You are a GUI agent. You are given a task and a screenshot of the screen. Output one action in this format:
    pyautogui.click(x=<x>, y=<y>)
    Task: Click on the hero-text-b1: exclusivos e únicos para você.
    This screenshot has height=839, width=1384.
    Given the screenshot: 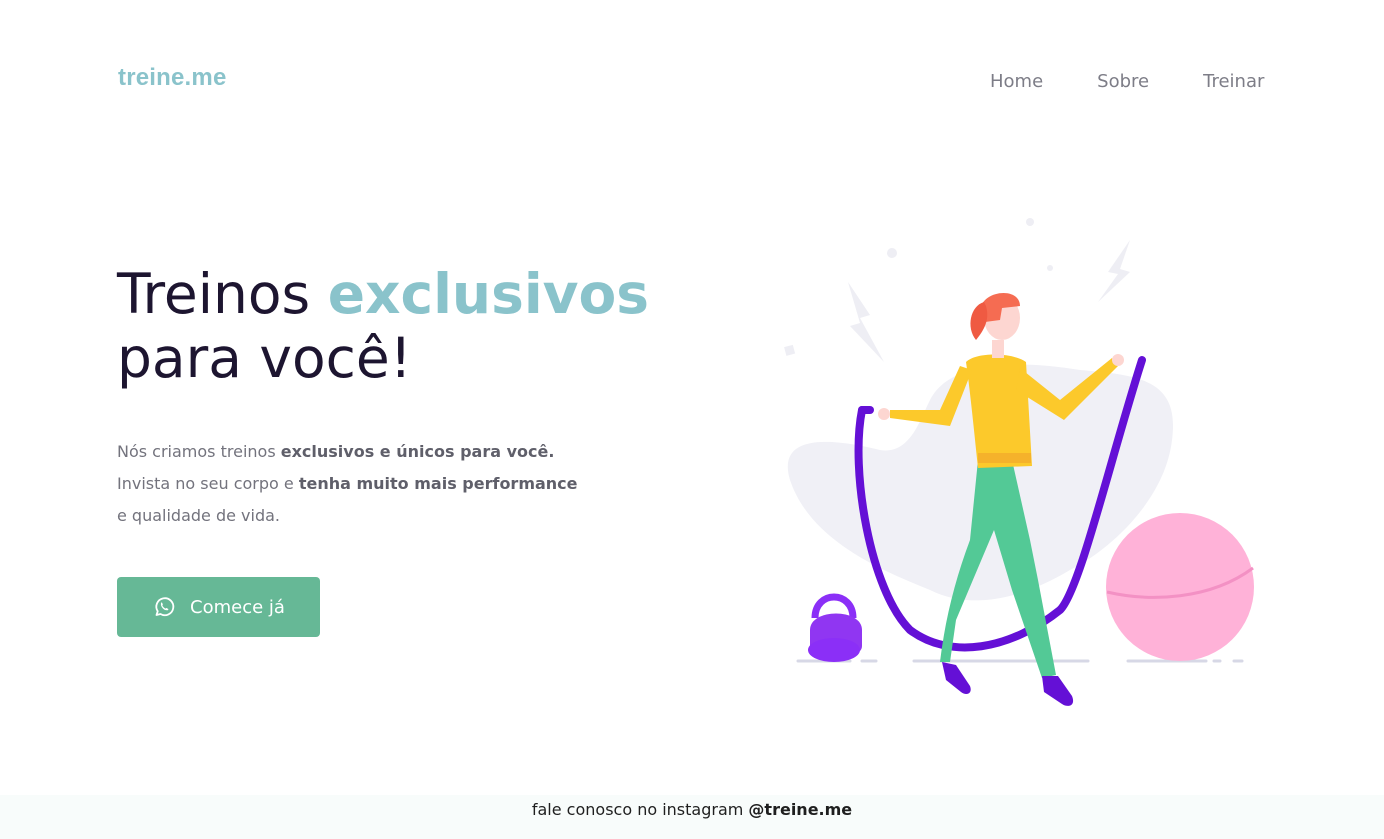 What is the action you would take?
    pyautogui.click(x=417, y=451)
    